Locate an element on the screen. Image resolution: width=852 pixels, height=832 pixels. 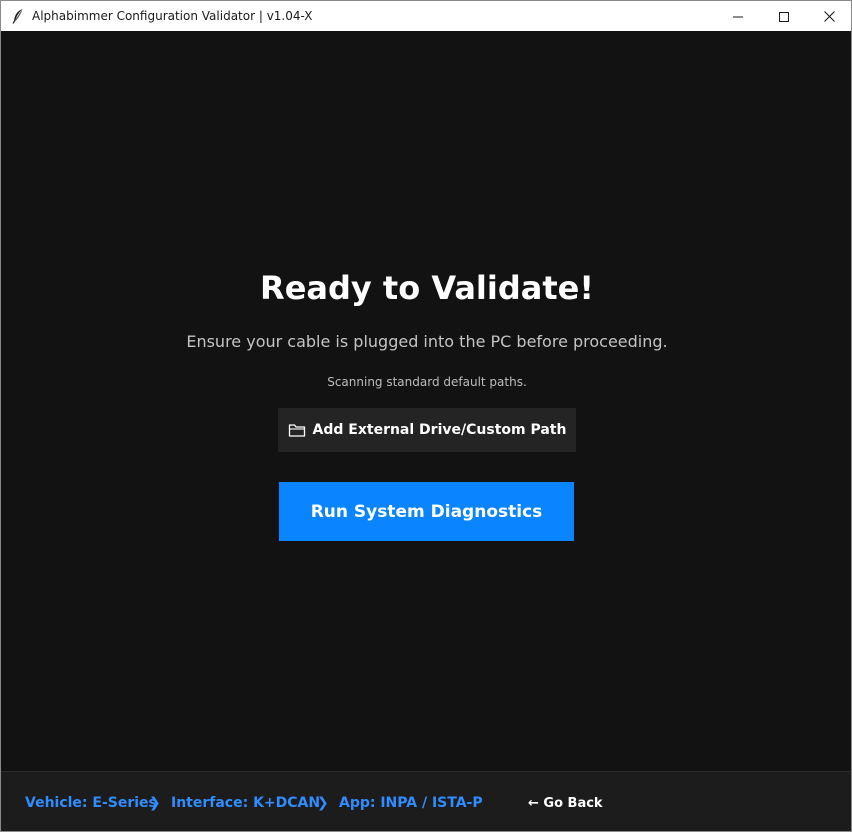
add-custom-path-label: Add External Drive/Custom Path is located at coordinates (439, 430).